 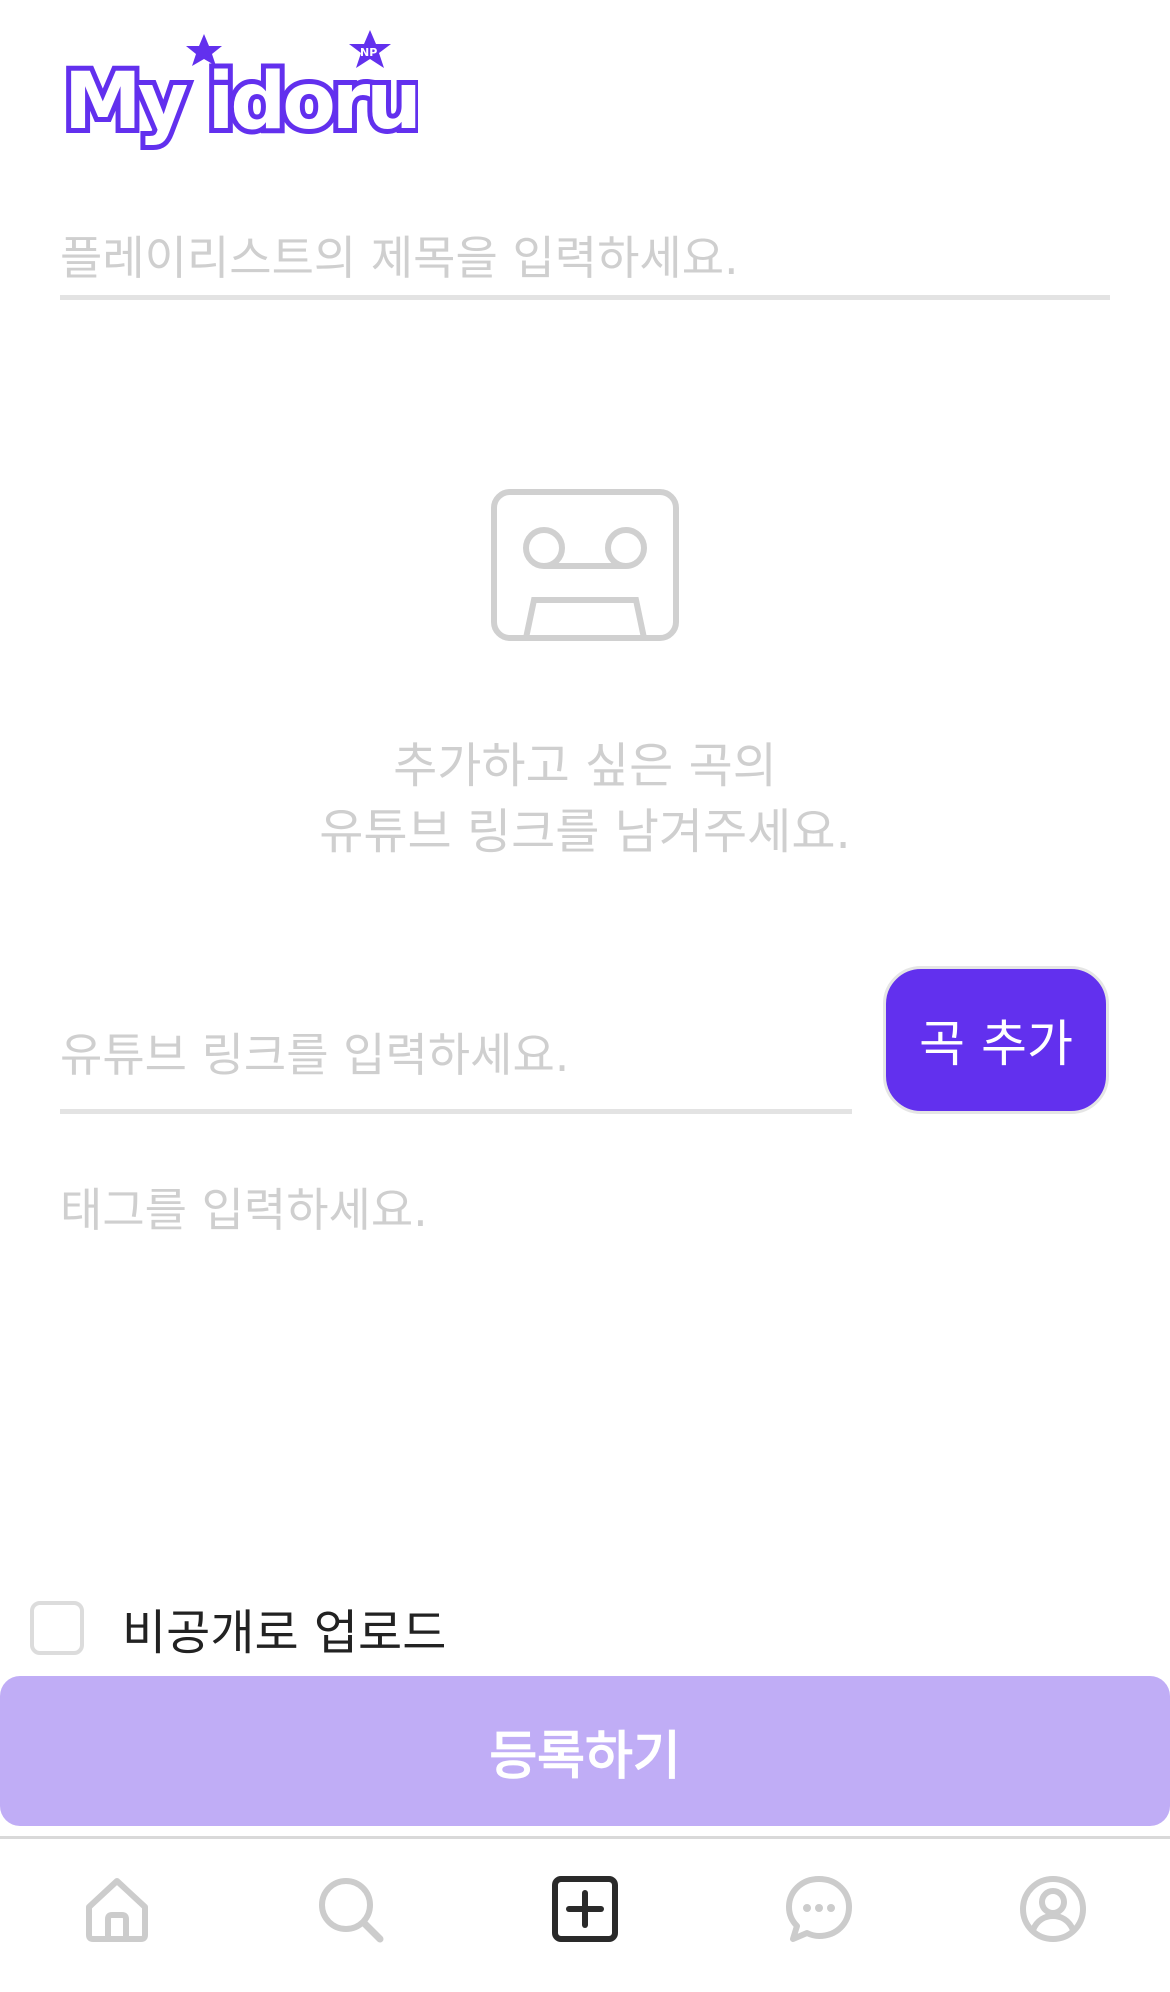 I want to click on profile-icon, so click(x=1053, y=1909).